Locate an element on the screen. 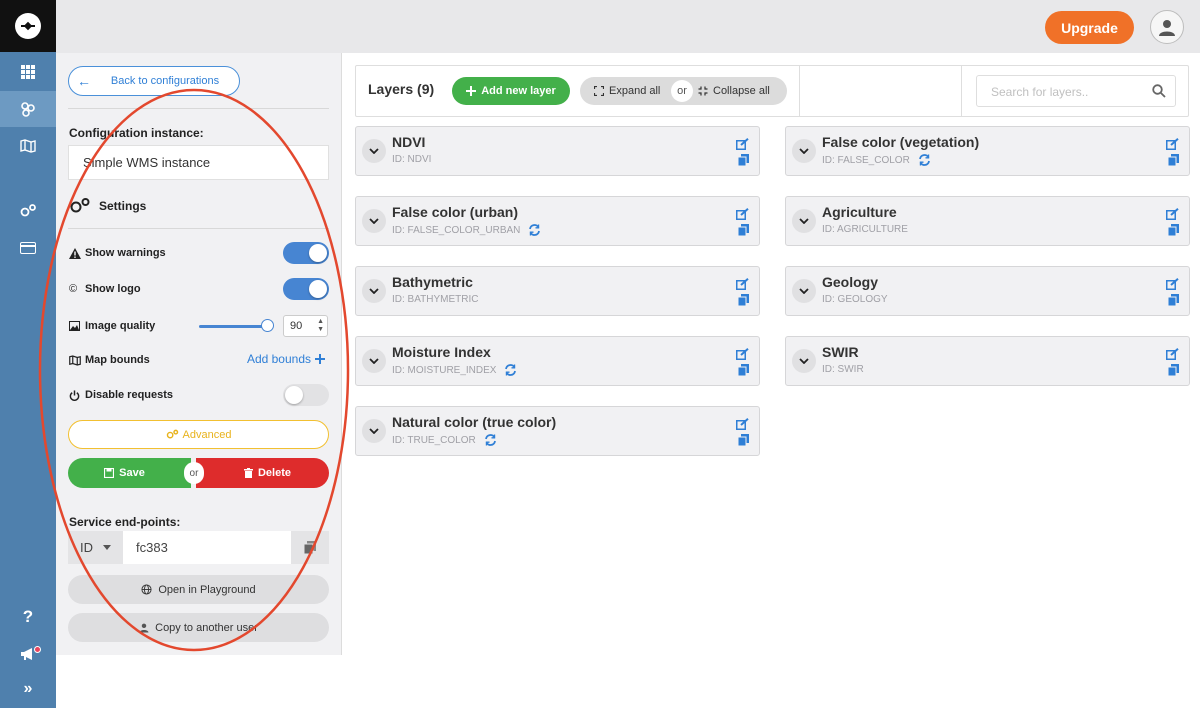  upgrade-button: Upgrade is located at coordinates (1089, 27).